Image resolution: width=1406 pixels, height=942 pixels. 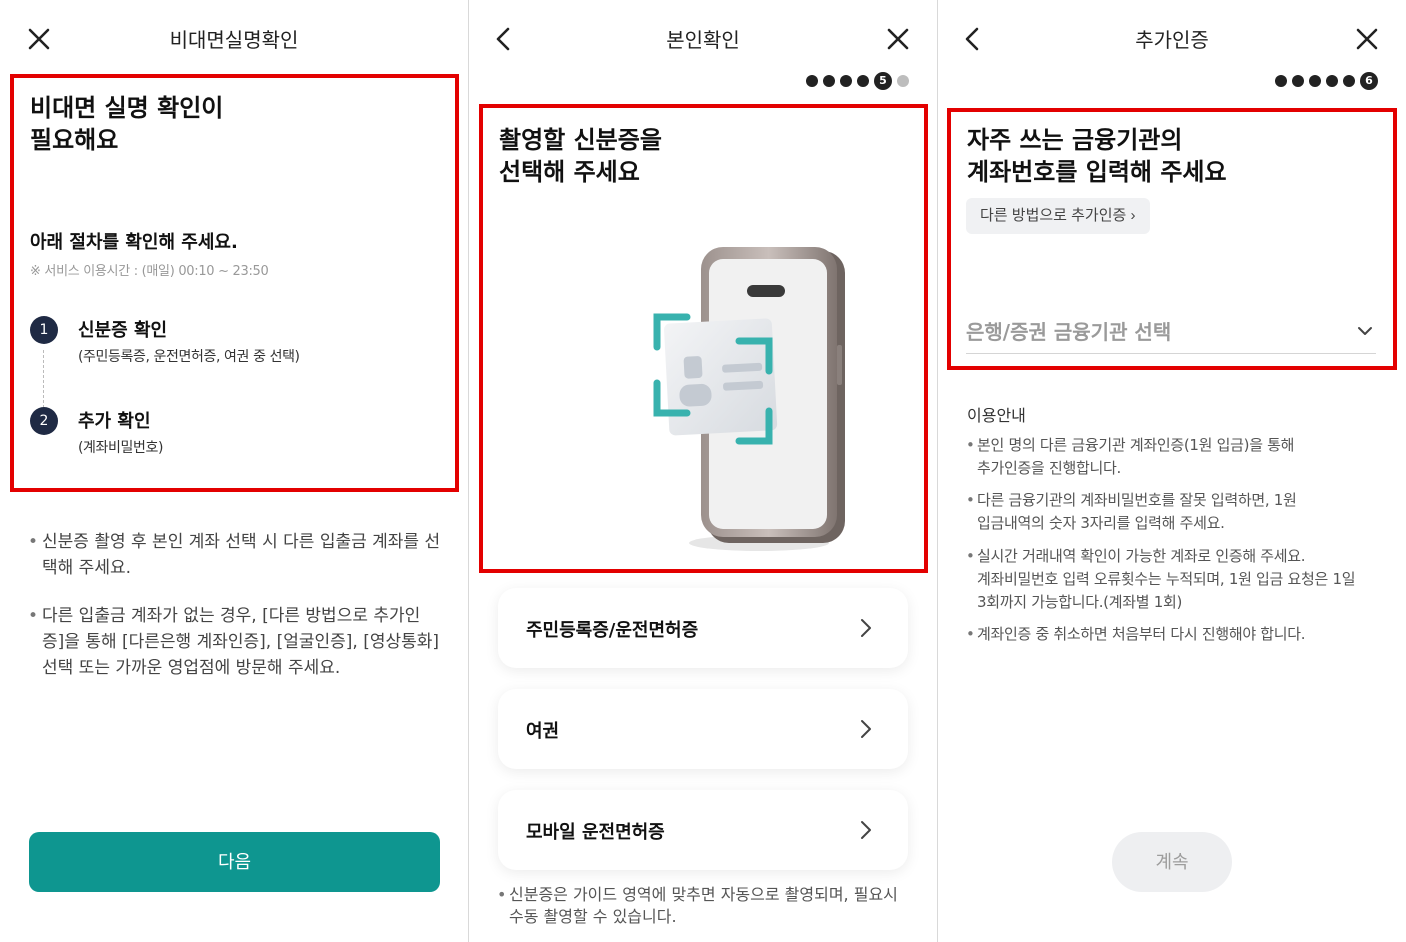 What do you see at coordinates (883, 81) in the screenshot?
I see `progress-current-step: 5` at bounding box center [883, 81].